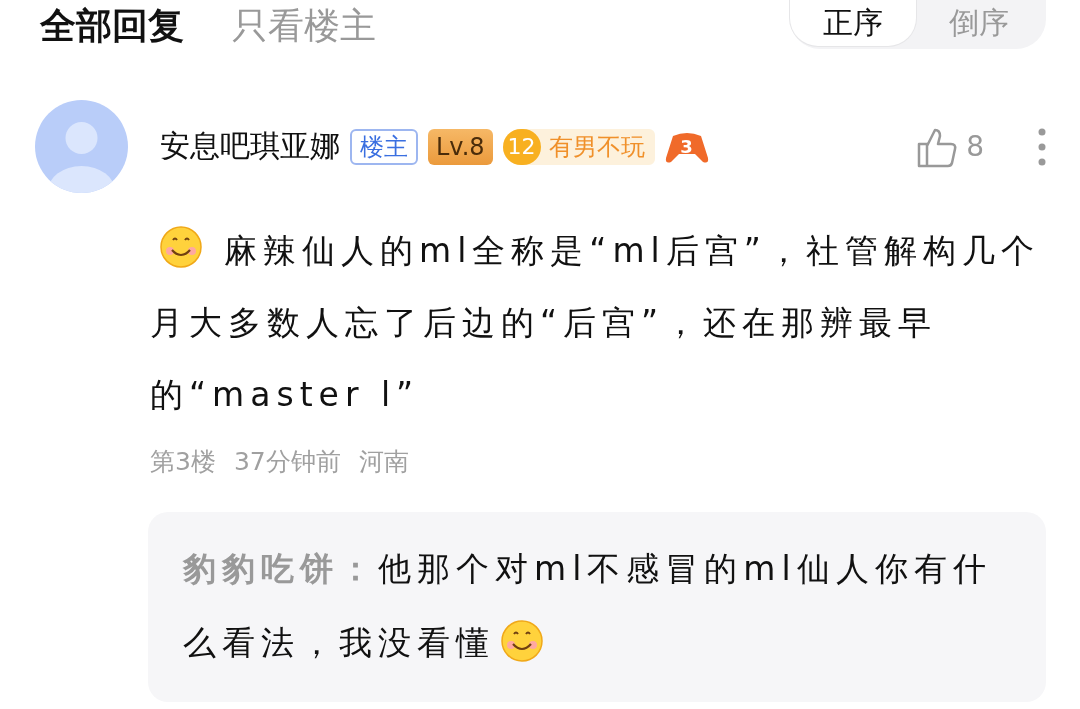 The width and height of the screenshot is (1080, 709). What do you see at coordinates (588, 606) in the screenshot?
I see `reply-text: 豹豹吃饼：他那个对ml不感冒的ml仙人你有什么看法，我没看懂` at bounding box center [588, 606].